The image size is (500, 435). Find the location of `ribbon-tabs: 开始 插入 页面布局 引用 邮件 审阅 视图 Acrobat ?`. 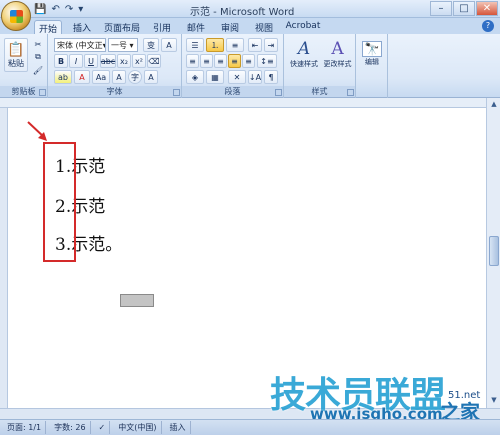

ribbon-tabs: 开始 插入 页面布局 引用 邮件 审阅 视图 Acrobat ? is located at coordinates (250, 26).